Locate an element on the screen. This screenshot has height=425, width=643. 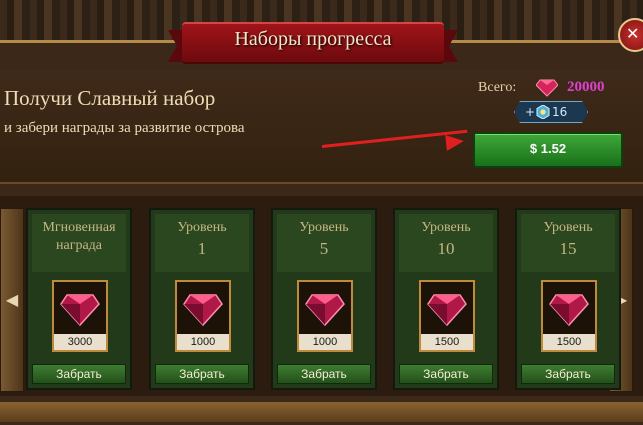
reward-card-instant: Мгновенная награда 3000 Забрать is located at coordinates (79, 299).